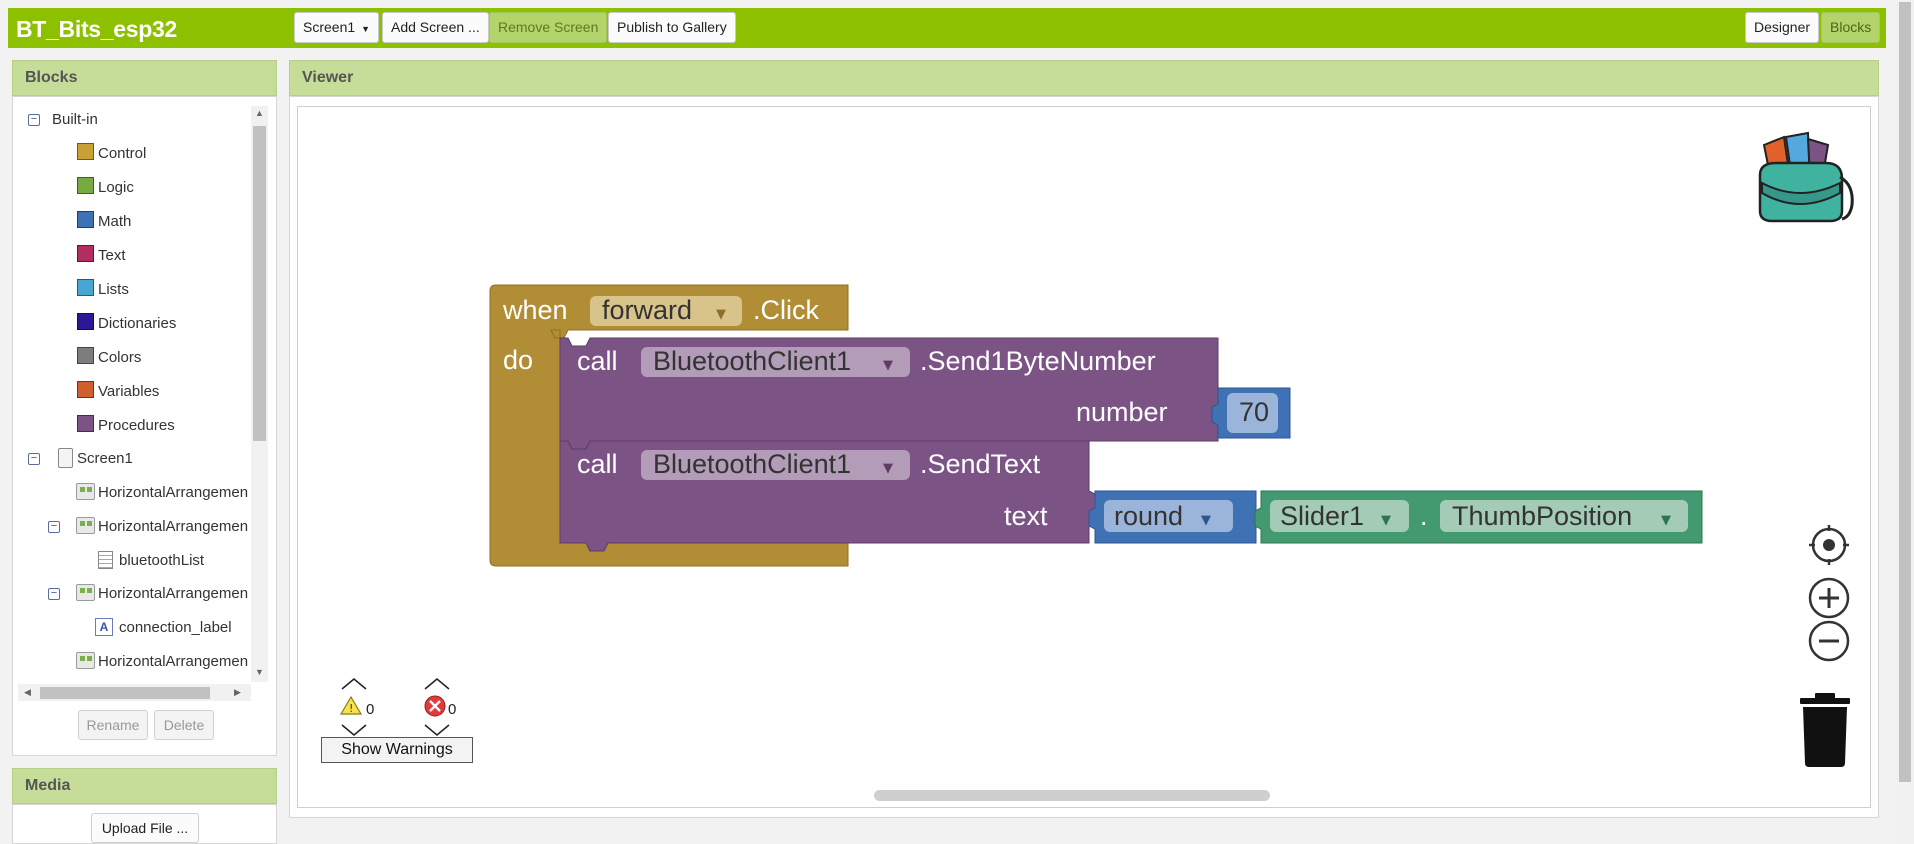  Describe the element at coordinates (672, 27) in the screenshot. I see `publish-gallery-button: Publish to Gallery` at that location.